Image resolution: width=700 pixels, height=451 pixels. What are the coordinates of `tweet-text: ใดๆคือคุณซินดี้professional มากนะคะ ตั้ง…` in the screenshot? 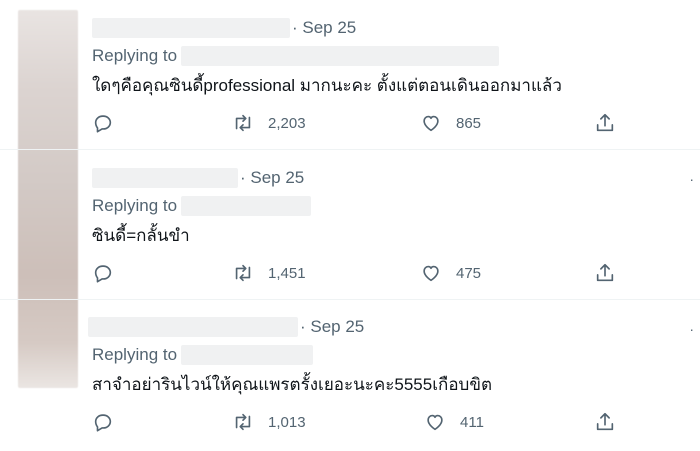 It's located at (327, 85).